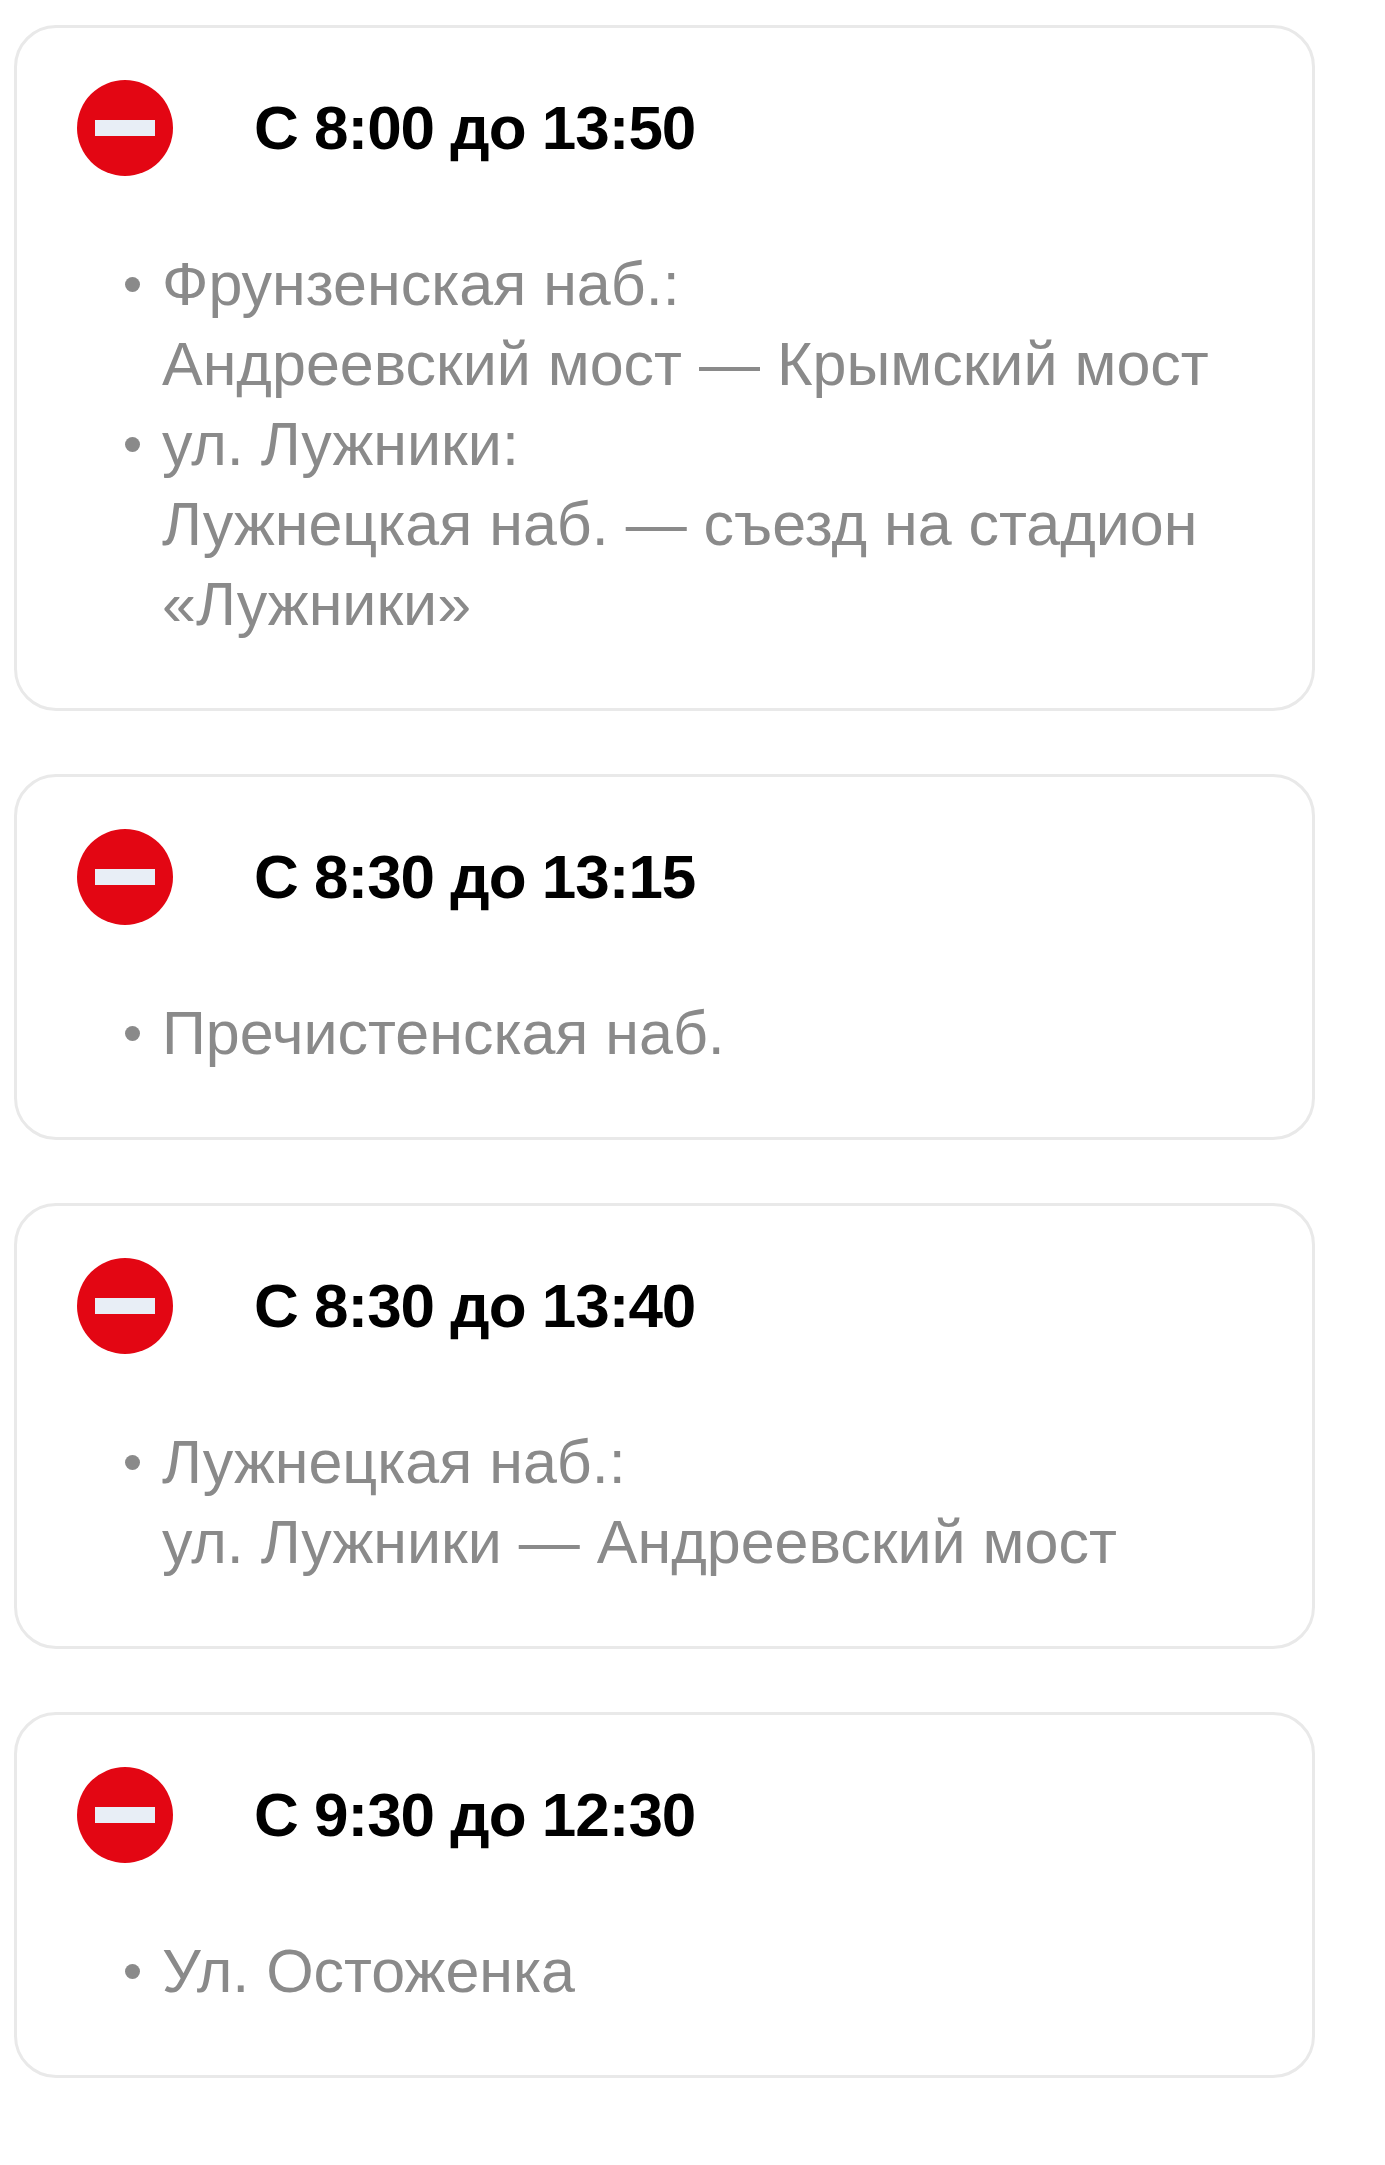 The image size is (1385, 2165). Describe the element at coordinates (475, 876) in the screenshot. I see `time-range: С 8:30 до 13:15` at that location.